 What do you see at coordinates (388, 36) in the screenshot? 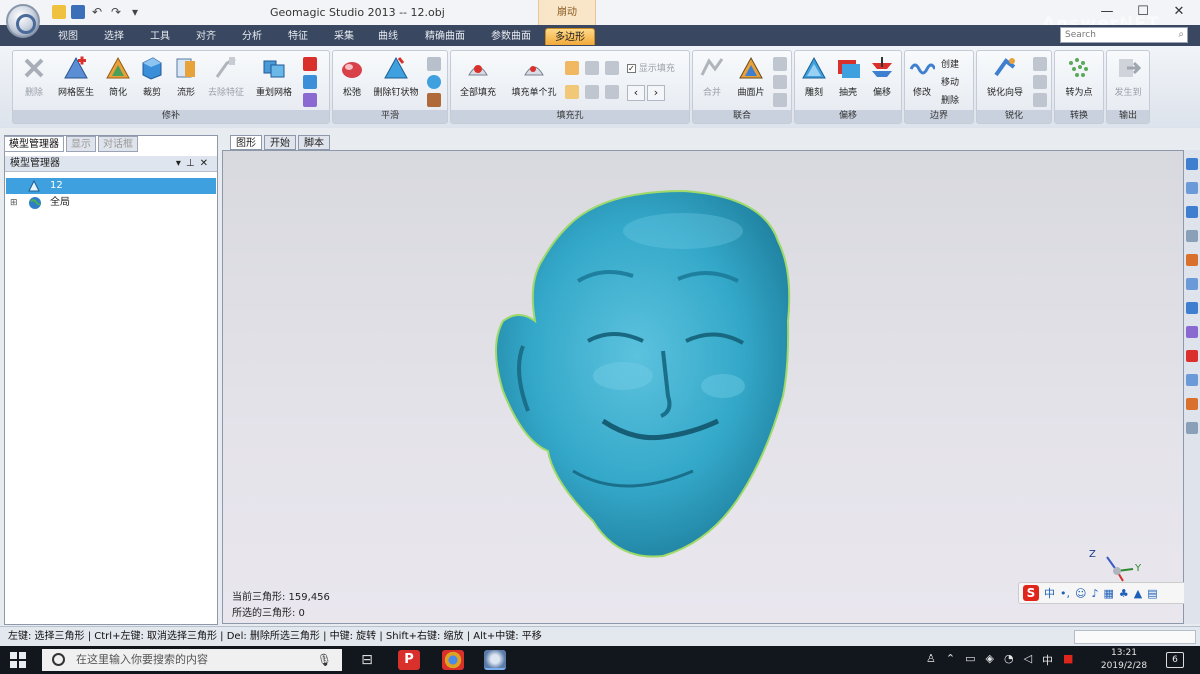
I see `tab-curves: 曲线` at bounding box center [388, 36].